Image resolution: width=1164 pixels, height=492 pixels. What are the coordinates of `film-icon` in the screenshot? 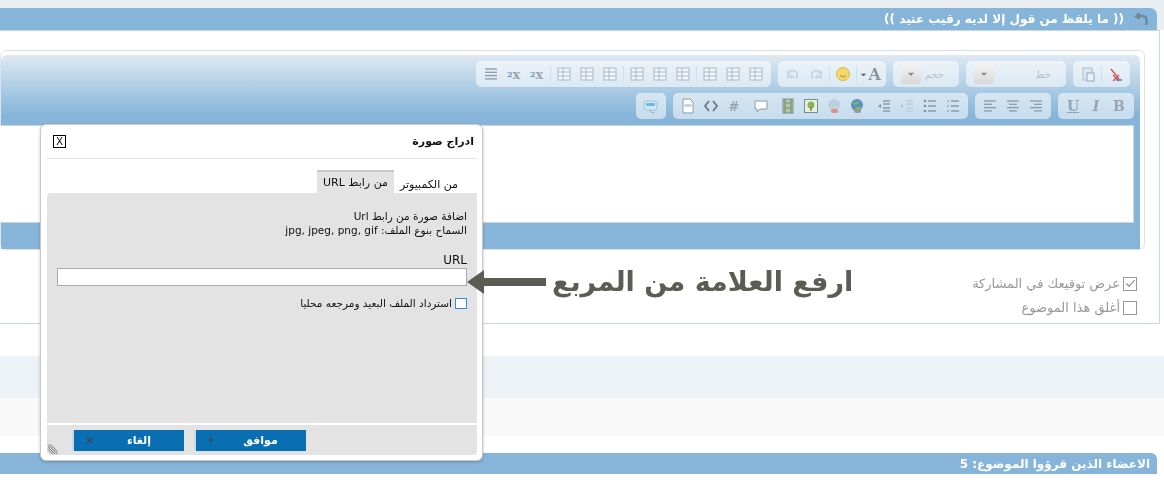 It's located at (788, 106).